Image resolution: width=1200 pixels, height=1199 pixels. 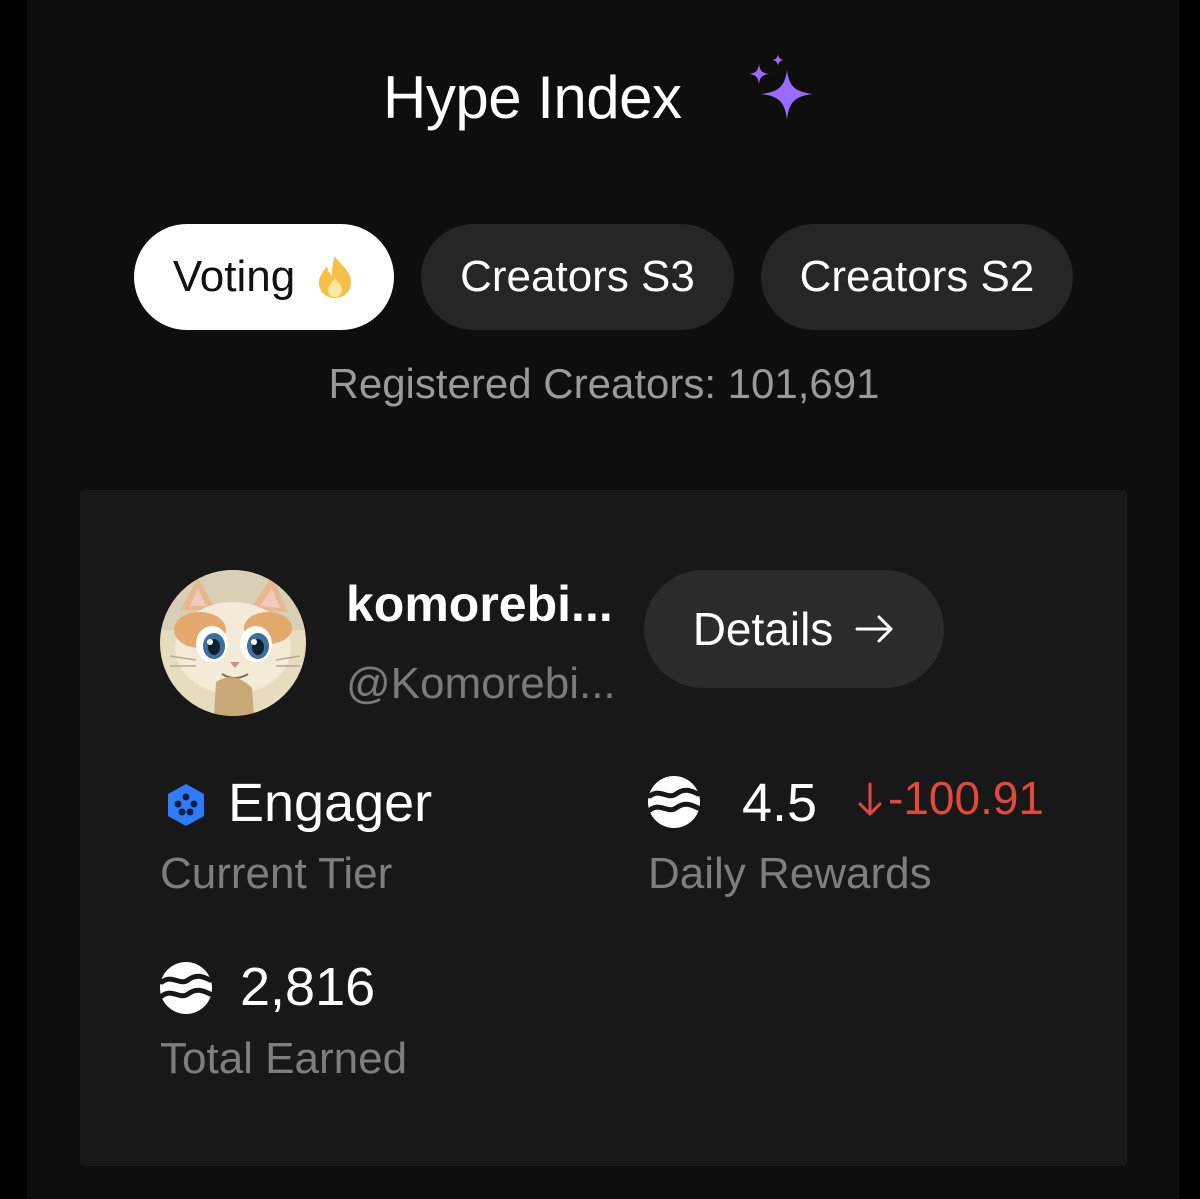 I want to click on tab-creators-s2-label: Creators S2, so click(x=917, y=276).